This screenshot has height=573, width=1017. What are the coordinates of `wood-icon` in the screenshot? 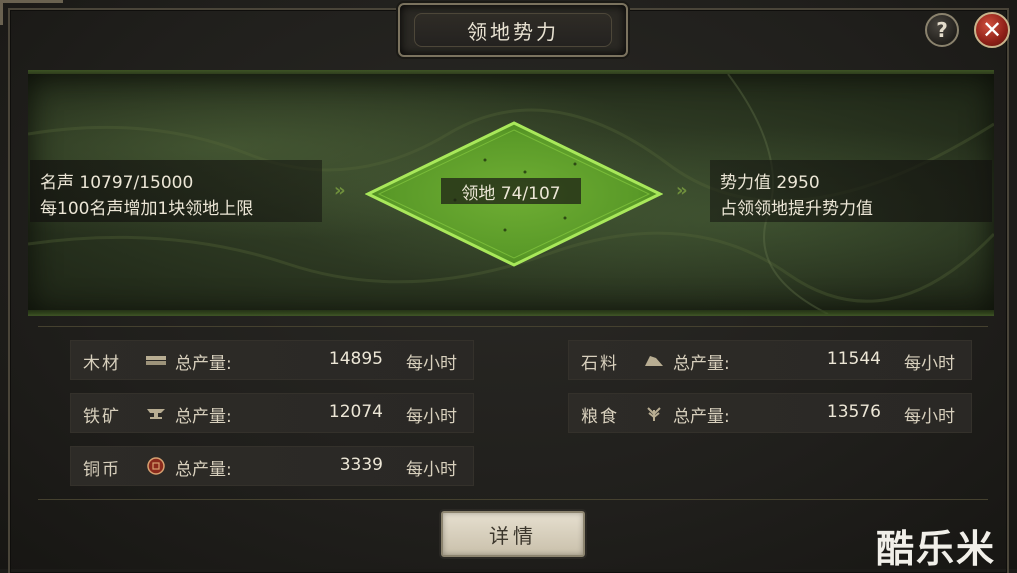 It's located at (156, 360).